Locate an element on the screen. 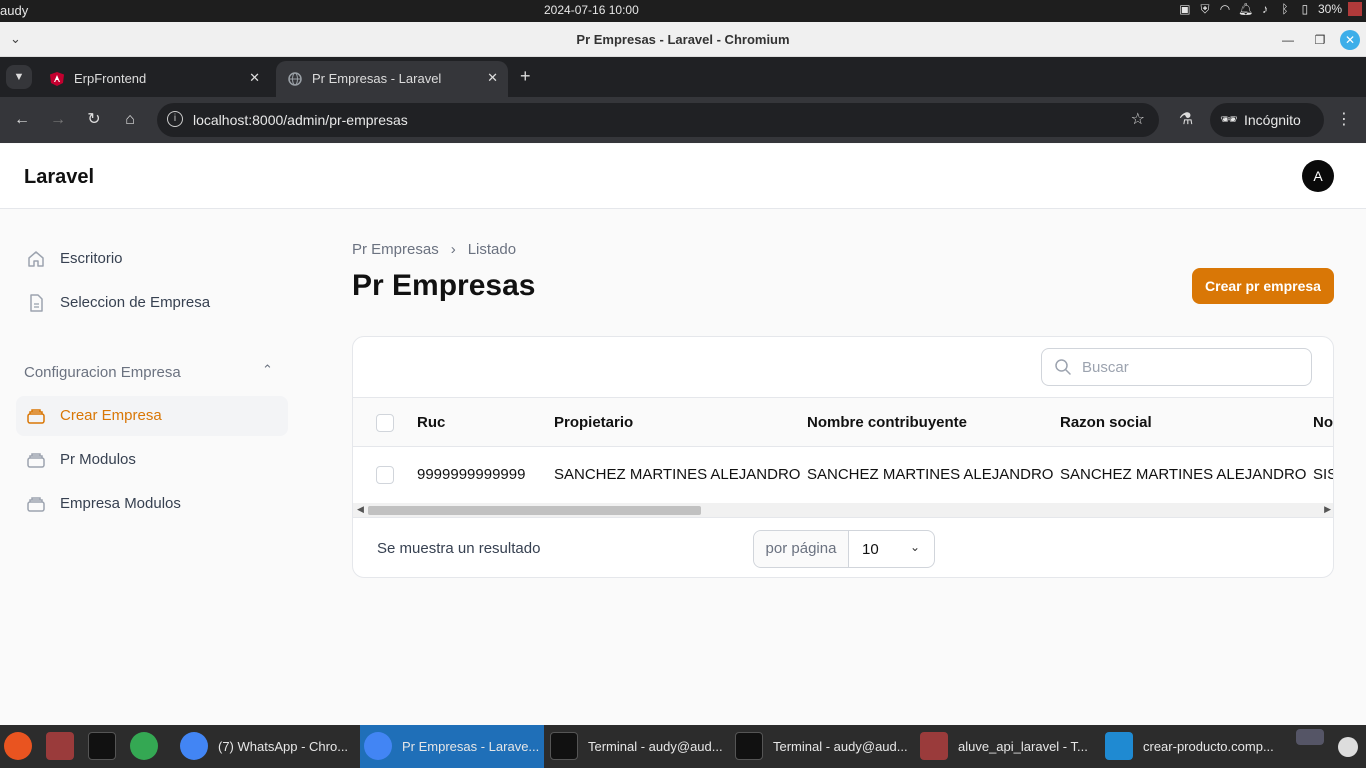 This screenshot has width=1366, height=768. folder-icon is located at coordinates (60, 746).